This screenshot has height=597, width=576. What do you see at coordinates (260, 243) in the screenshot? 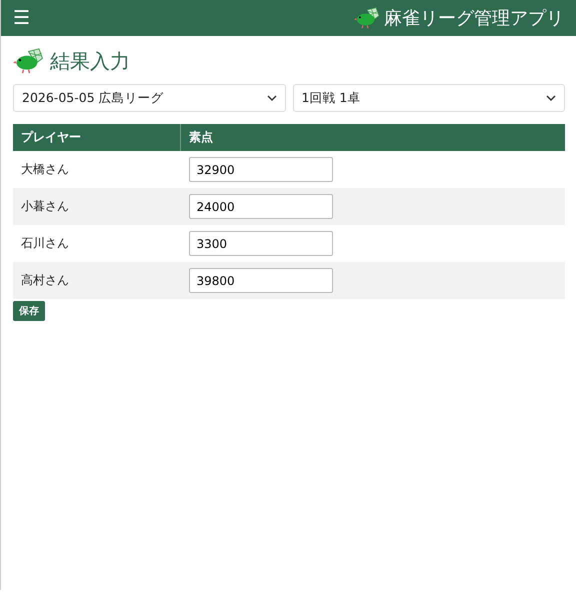
I see `score-input: 3300` at bounding box center [260, 243].